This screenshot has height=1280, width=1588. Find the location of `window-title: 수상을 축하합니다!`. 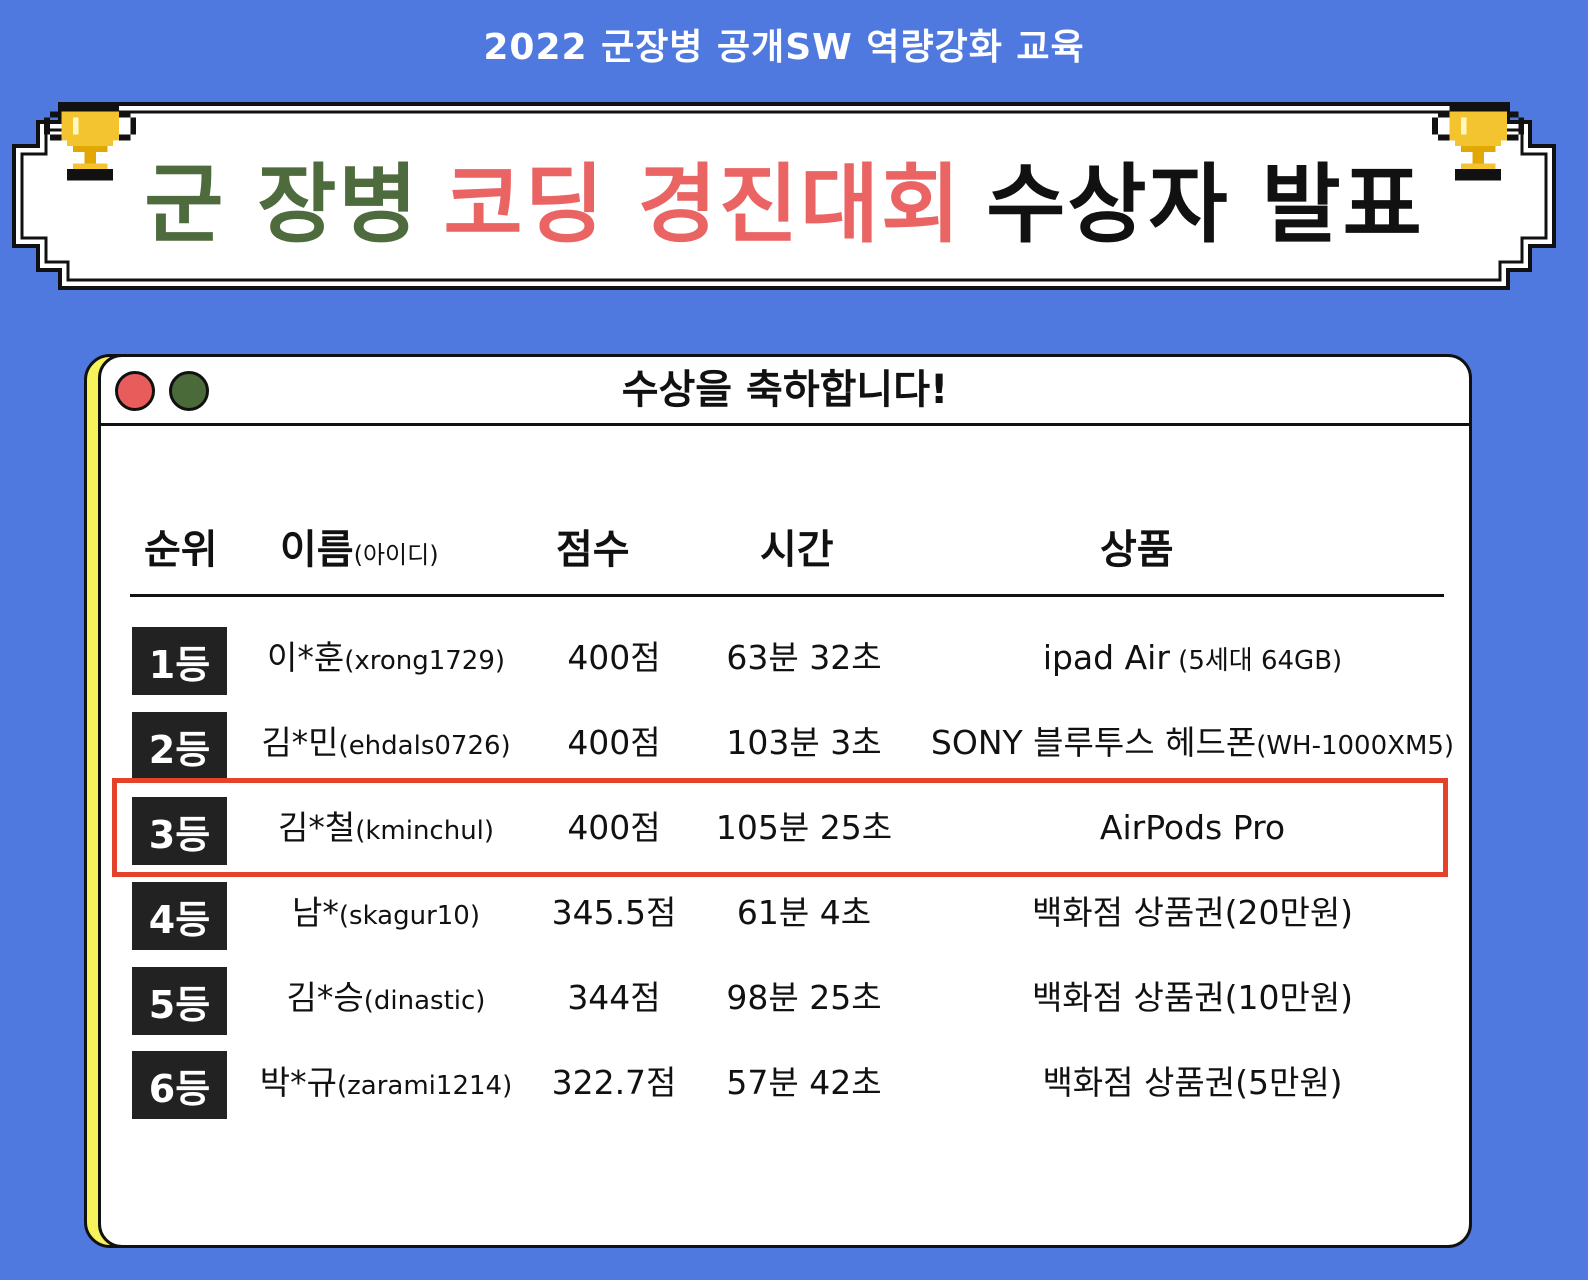

window-title: 수상을 축하합니다! is located at coordinates (785, 390).